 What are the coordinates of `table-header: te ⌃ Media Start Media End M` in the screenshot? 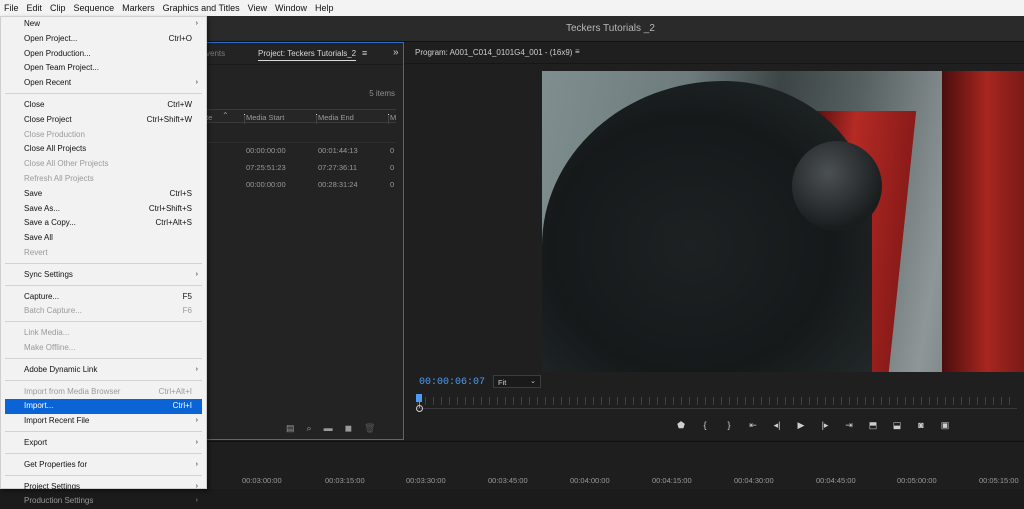 It's located at (301, 116).